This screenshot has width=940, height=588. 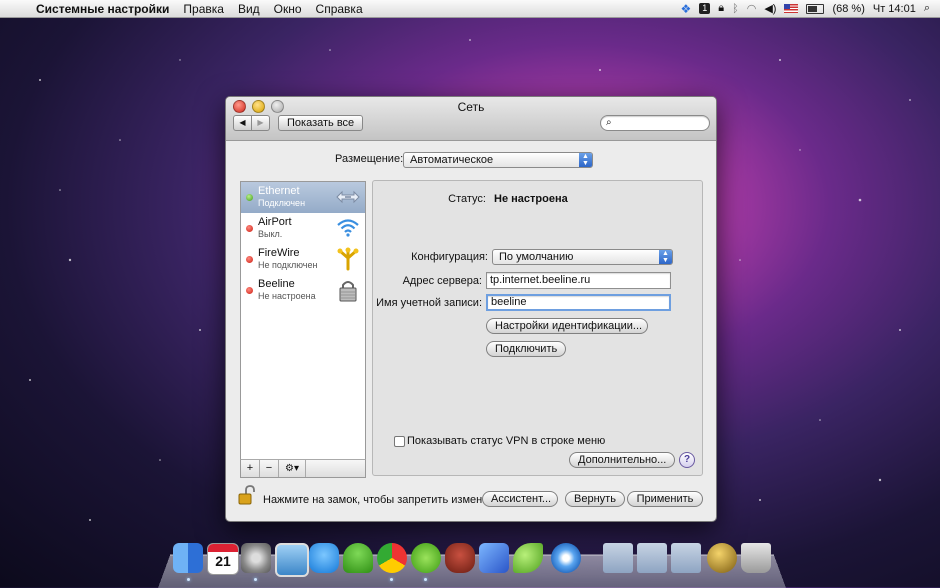 What do you see at coordinates (721, 8) in the screenshot?
I see `lock-icon: 🔒︎` at bounding box center [721, 8].